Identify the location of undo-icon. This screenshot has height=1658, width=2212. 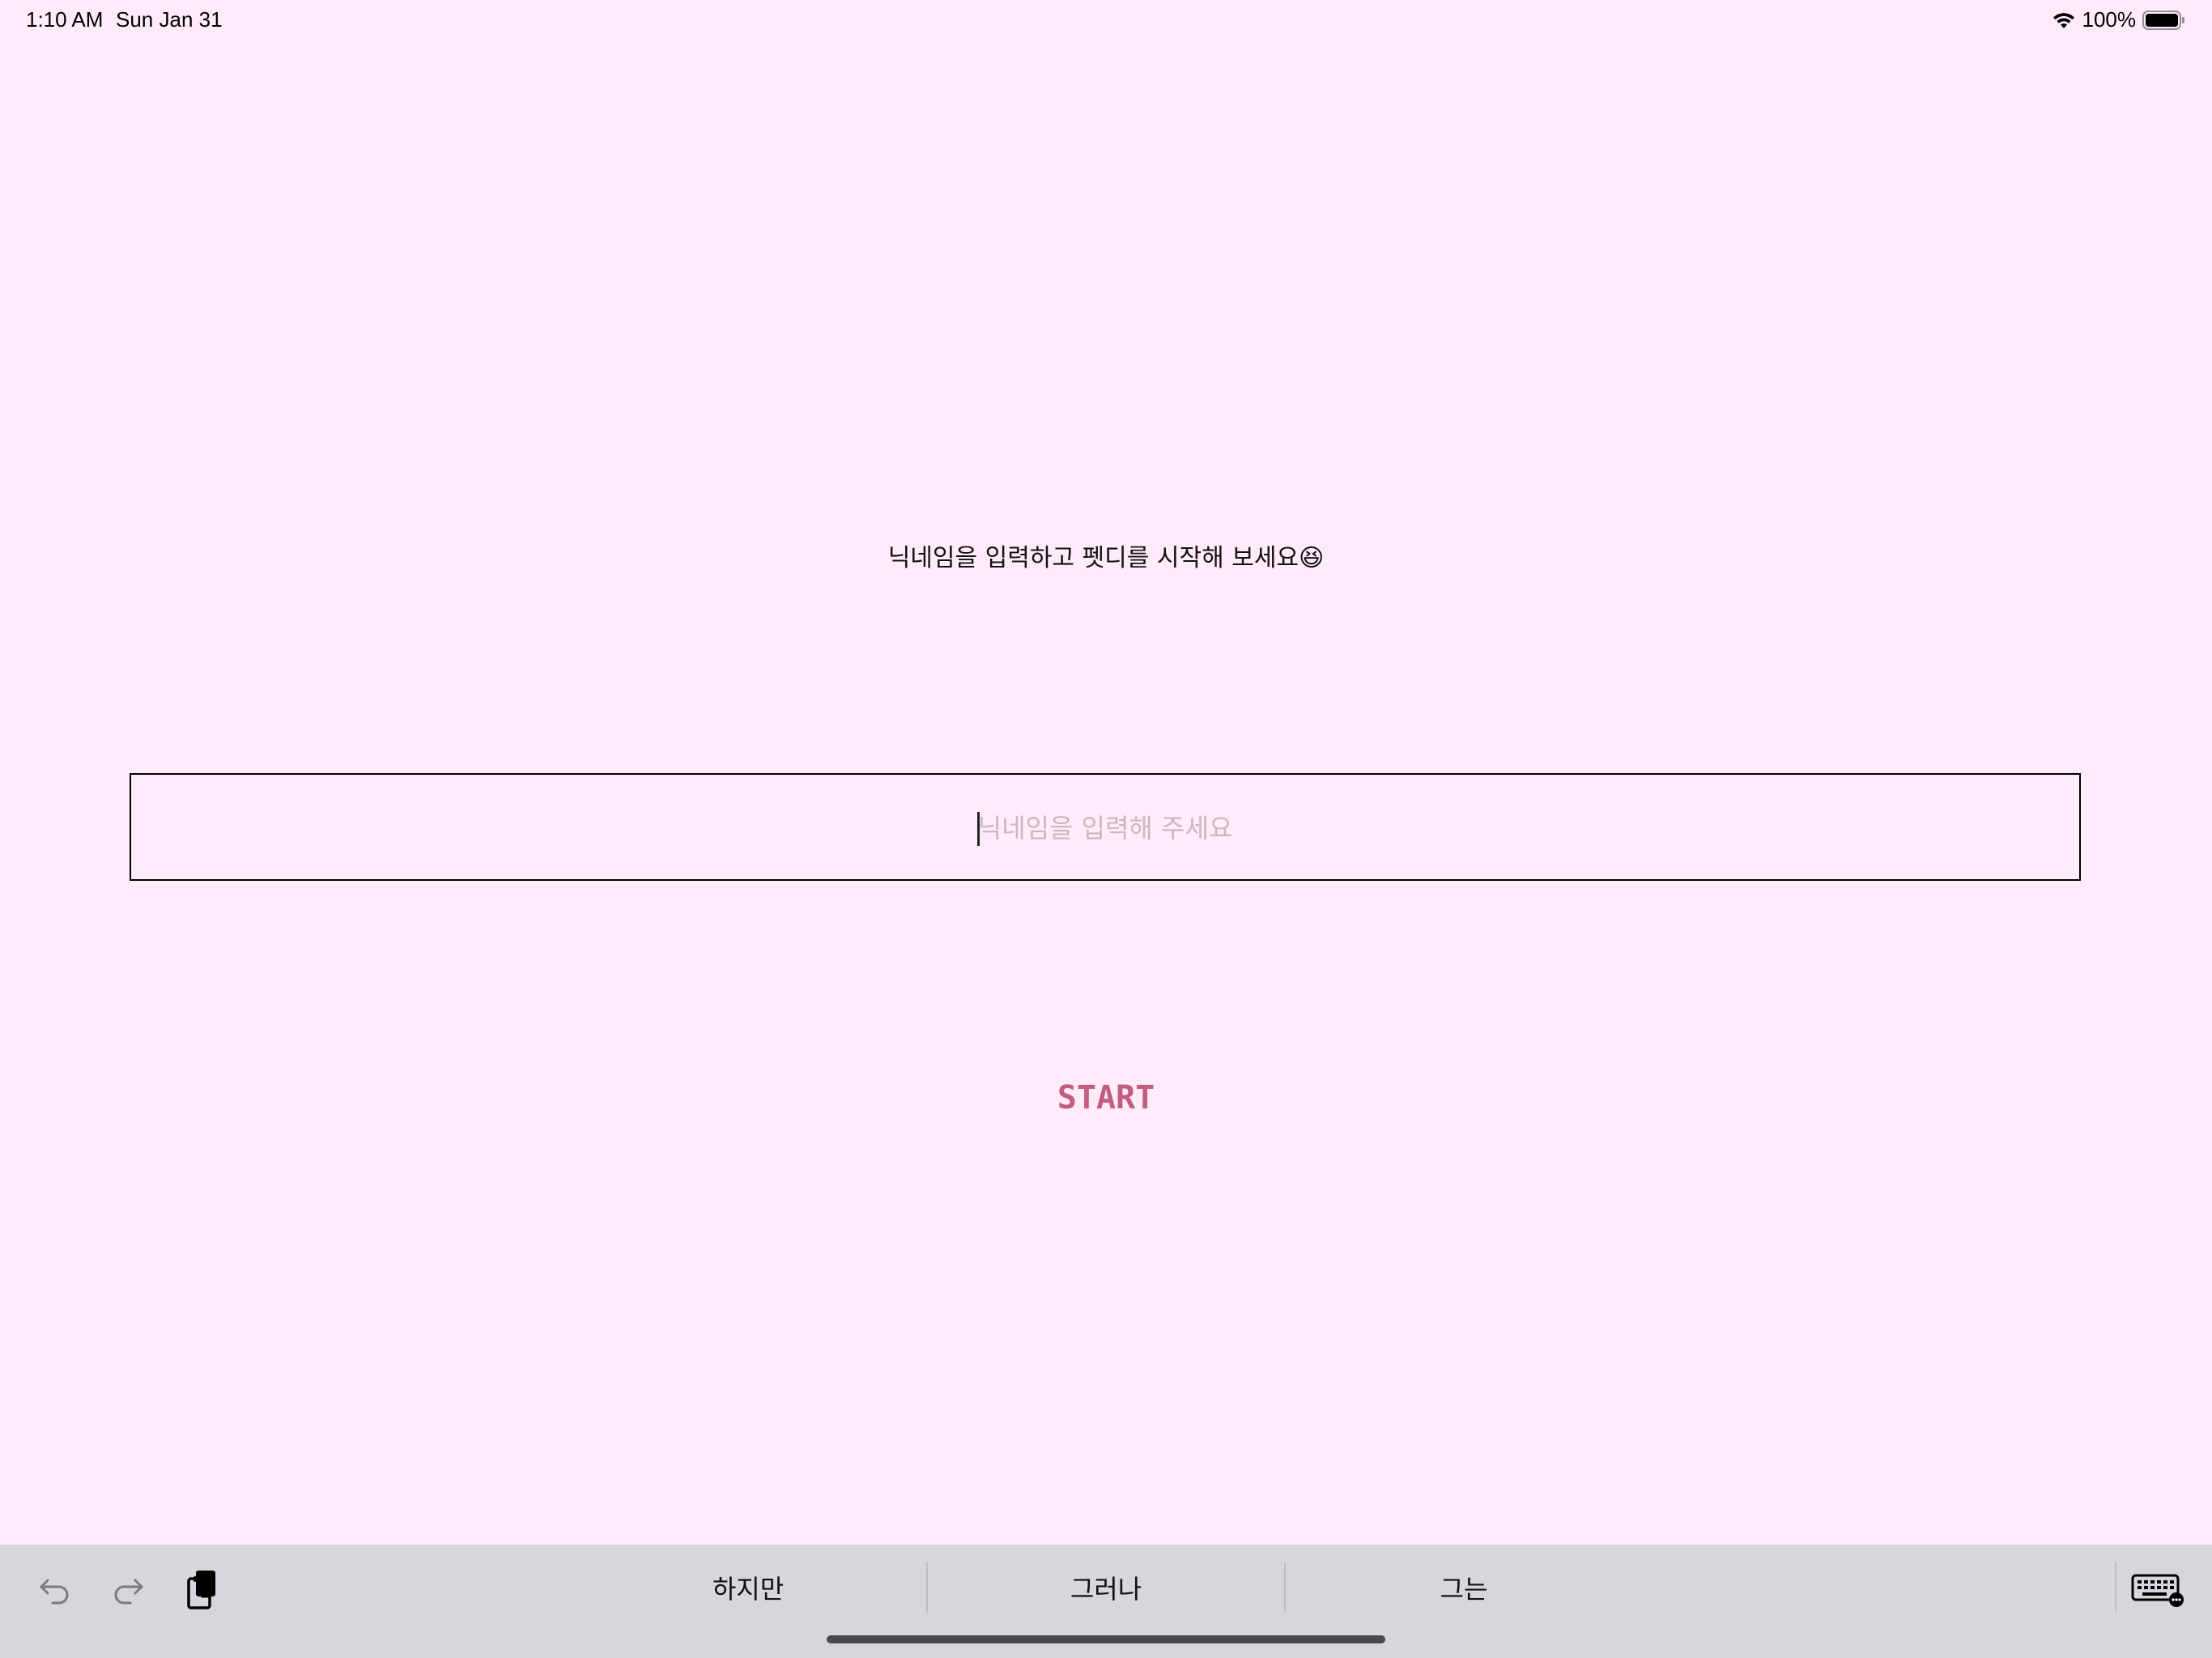
(55, 1590).